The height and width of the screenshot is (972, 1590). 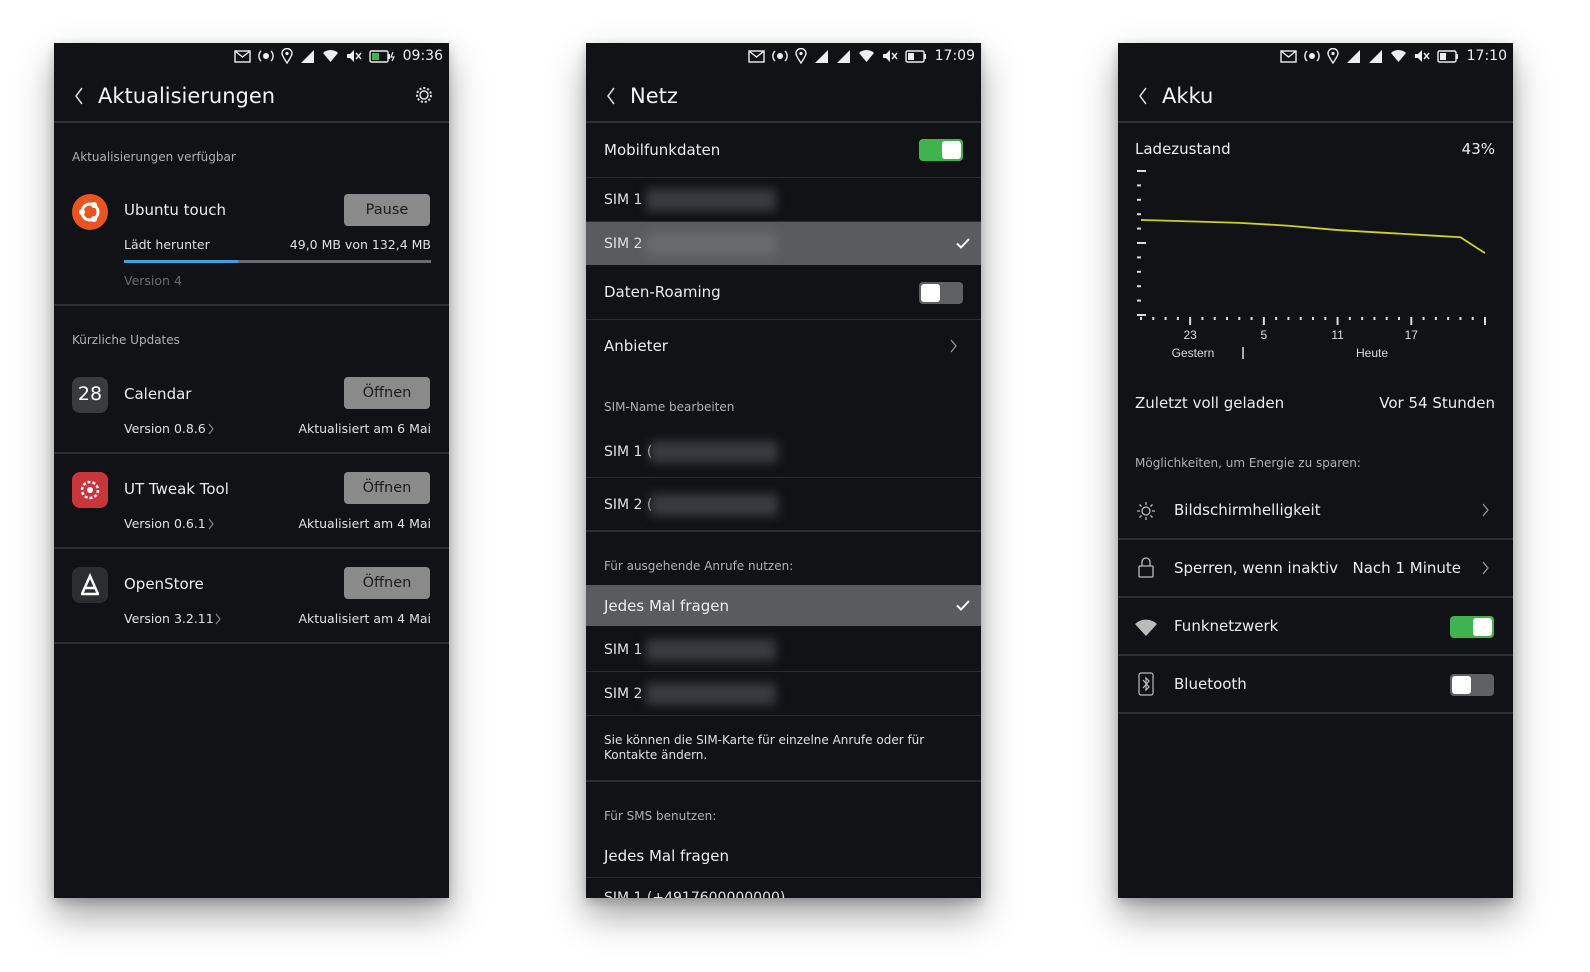 I want to click on energy-save-label: Möglichkeiten, um Energie zu sparen:, so click(x=1248, y=463).